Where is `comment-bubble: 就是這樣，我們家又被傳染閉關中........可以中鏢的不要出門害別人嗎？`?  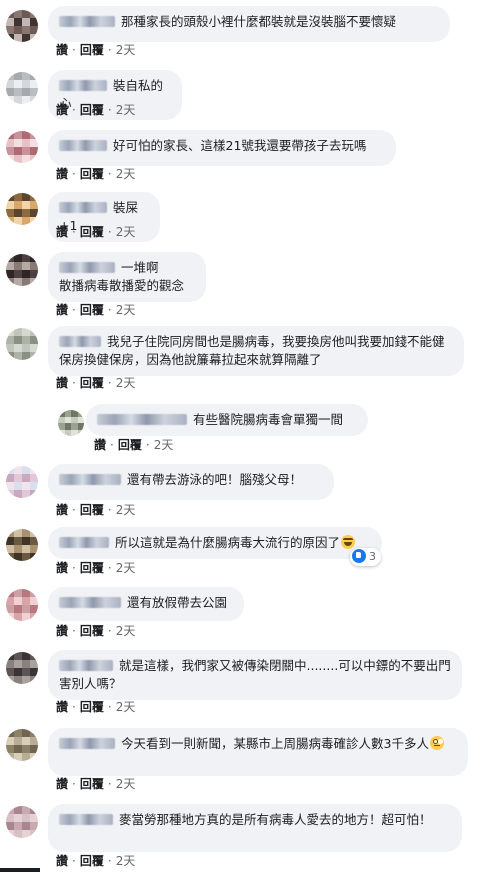 comment-bubble: 就是這樣，我們家又被傳染閉關中........可以中鏢的不要出門害別人嗎？ is located at coordinates (255, 675).